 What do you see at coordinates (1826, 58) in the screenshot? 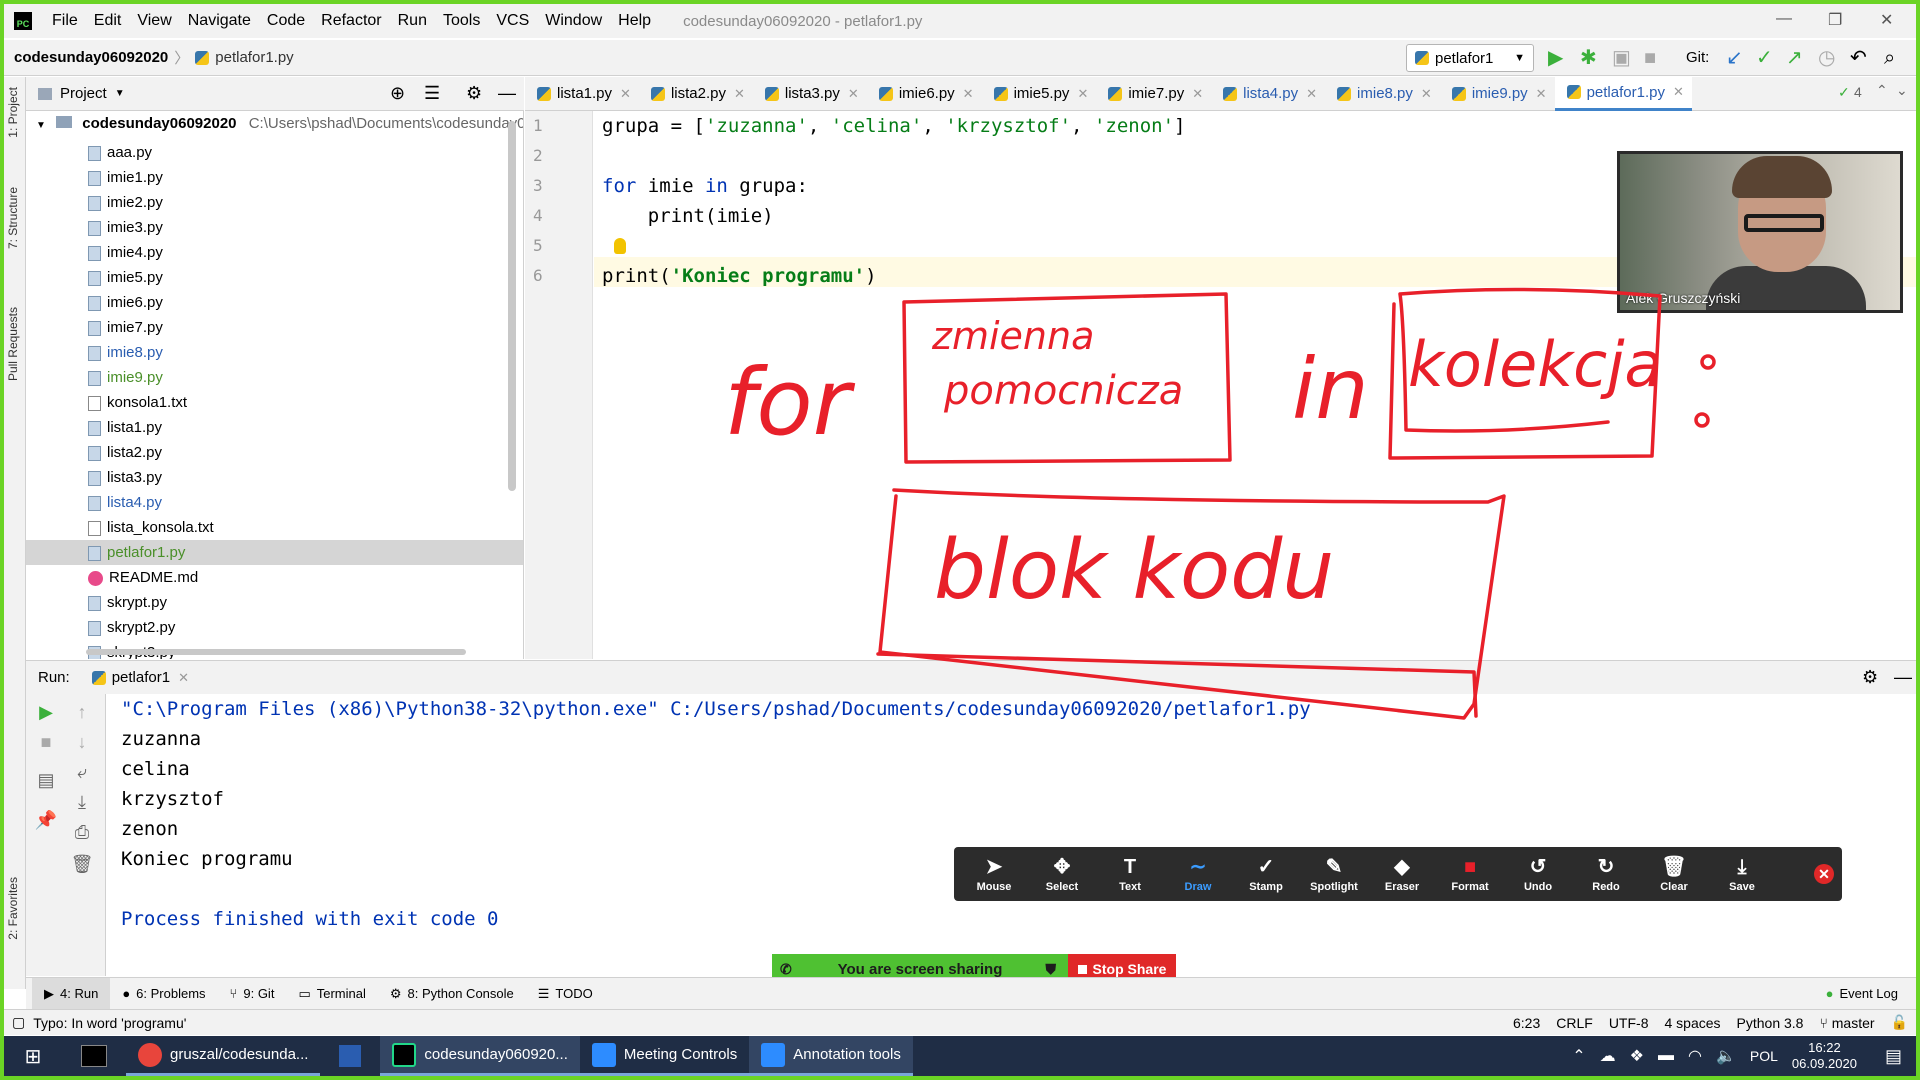
I see `history-icon: ◷` at bounding box center [1826, 58].